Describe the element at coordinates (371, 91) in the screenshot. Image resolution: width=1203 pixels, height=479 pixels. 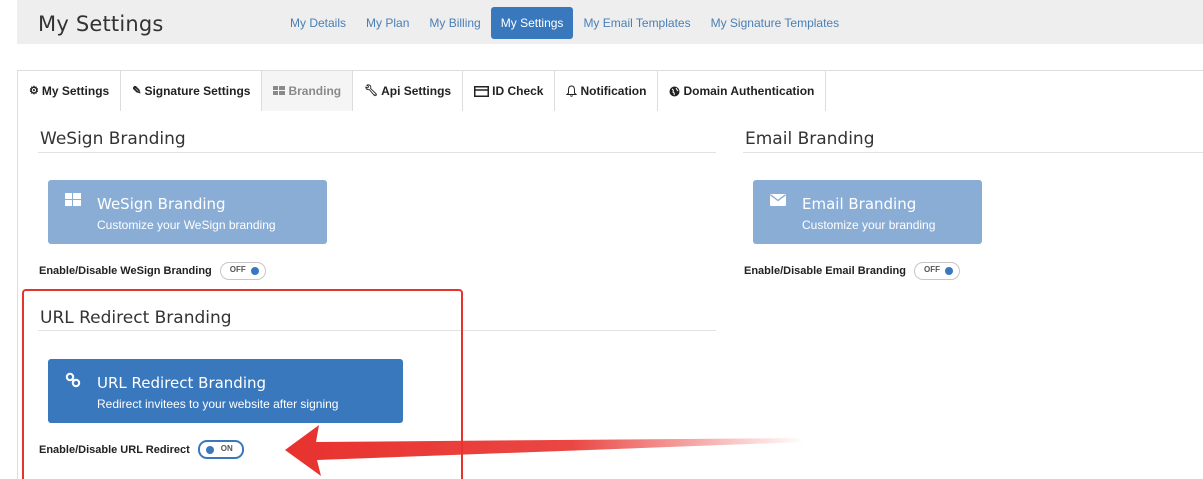
I see `wrench-icon: 🔧︎` at that location.